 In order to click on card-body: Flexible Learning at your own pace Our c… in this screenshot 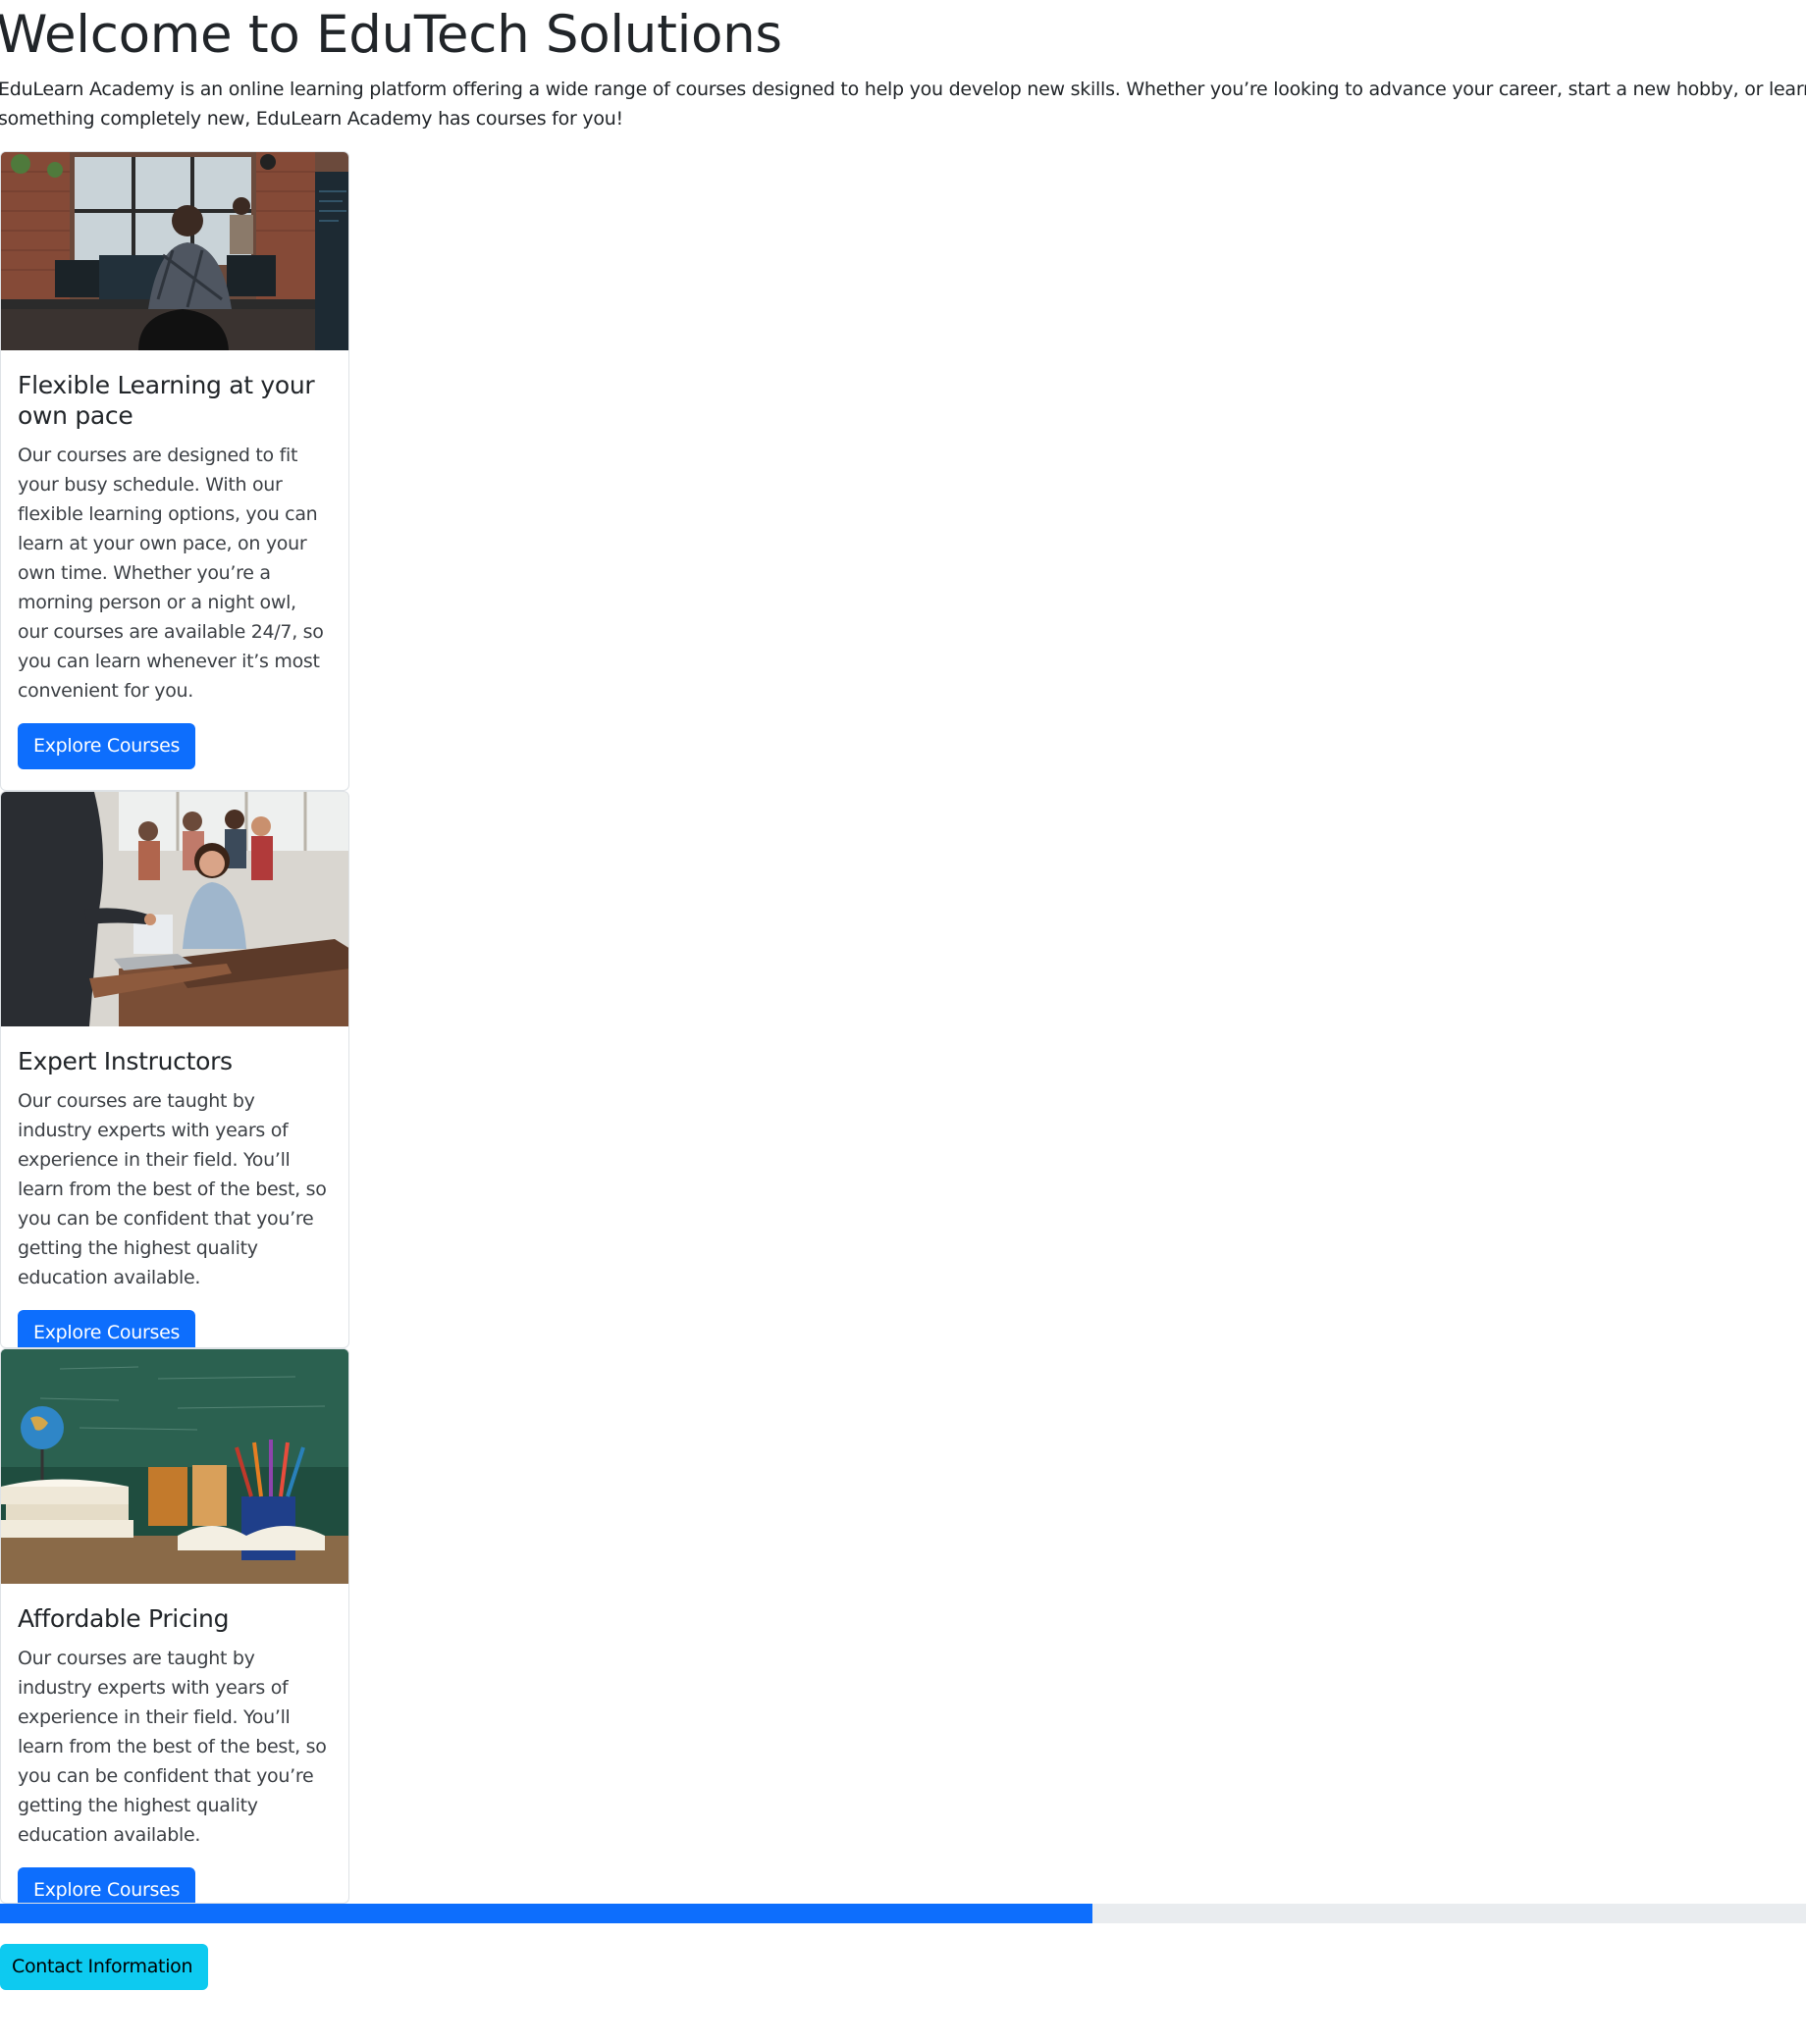, I will do `click(174, 568)`.